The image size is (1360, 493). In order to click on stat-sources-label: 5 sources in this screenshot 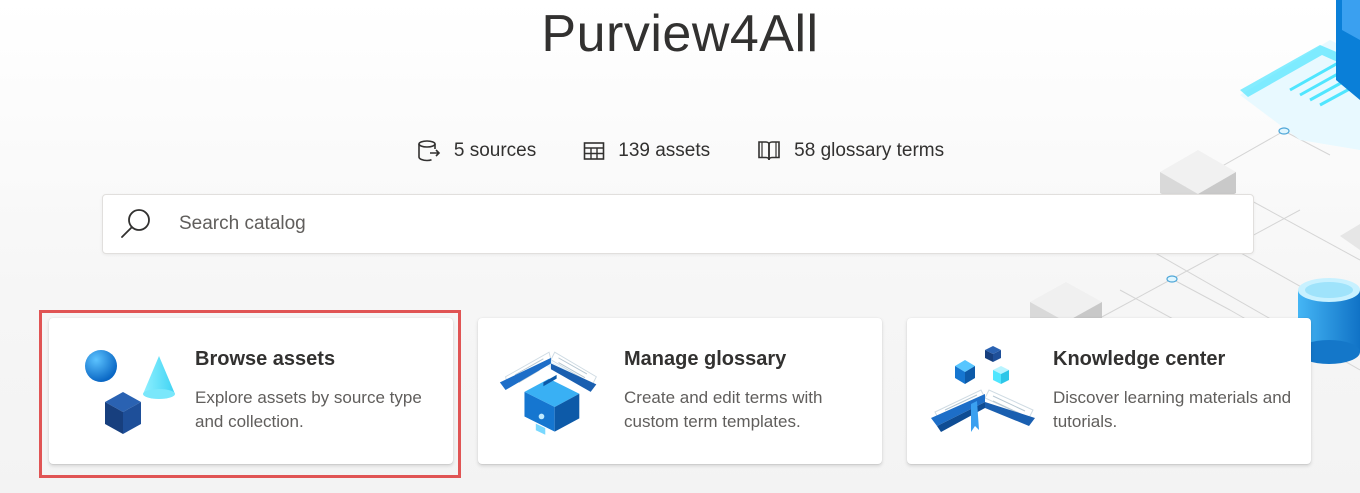, I will do `click(495, 150)`.